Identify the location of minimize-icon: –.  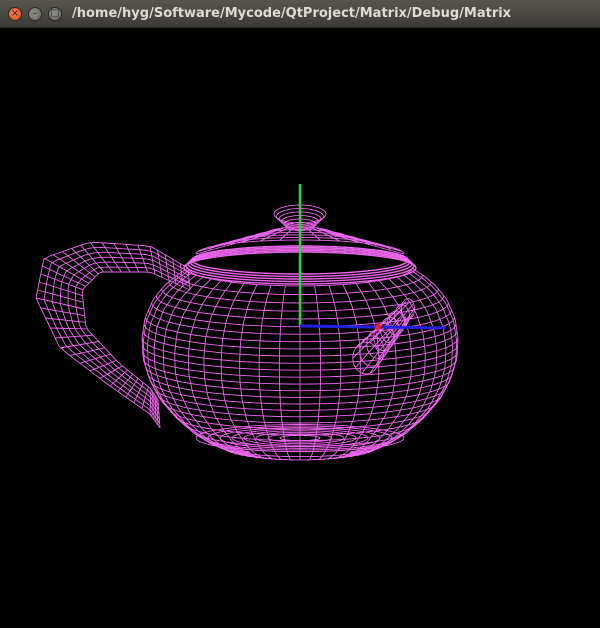
(35, 13).